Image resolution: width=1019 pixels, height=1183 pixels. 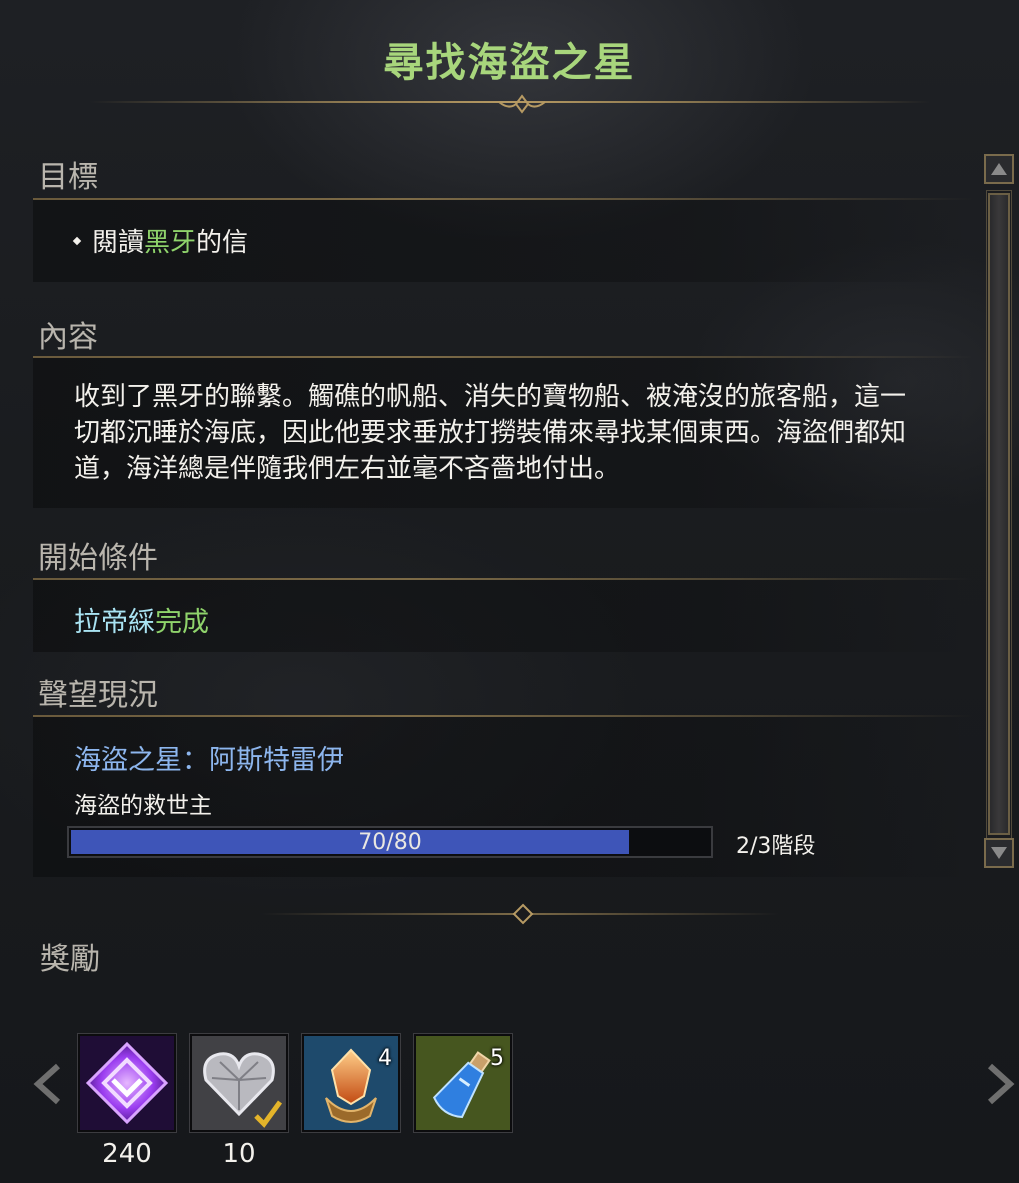 I want to click on start-condition-status: 完成, so click(x=182, y=622).